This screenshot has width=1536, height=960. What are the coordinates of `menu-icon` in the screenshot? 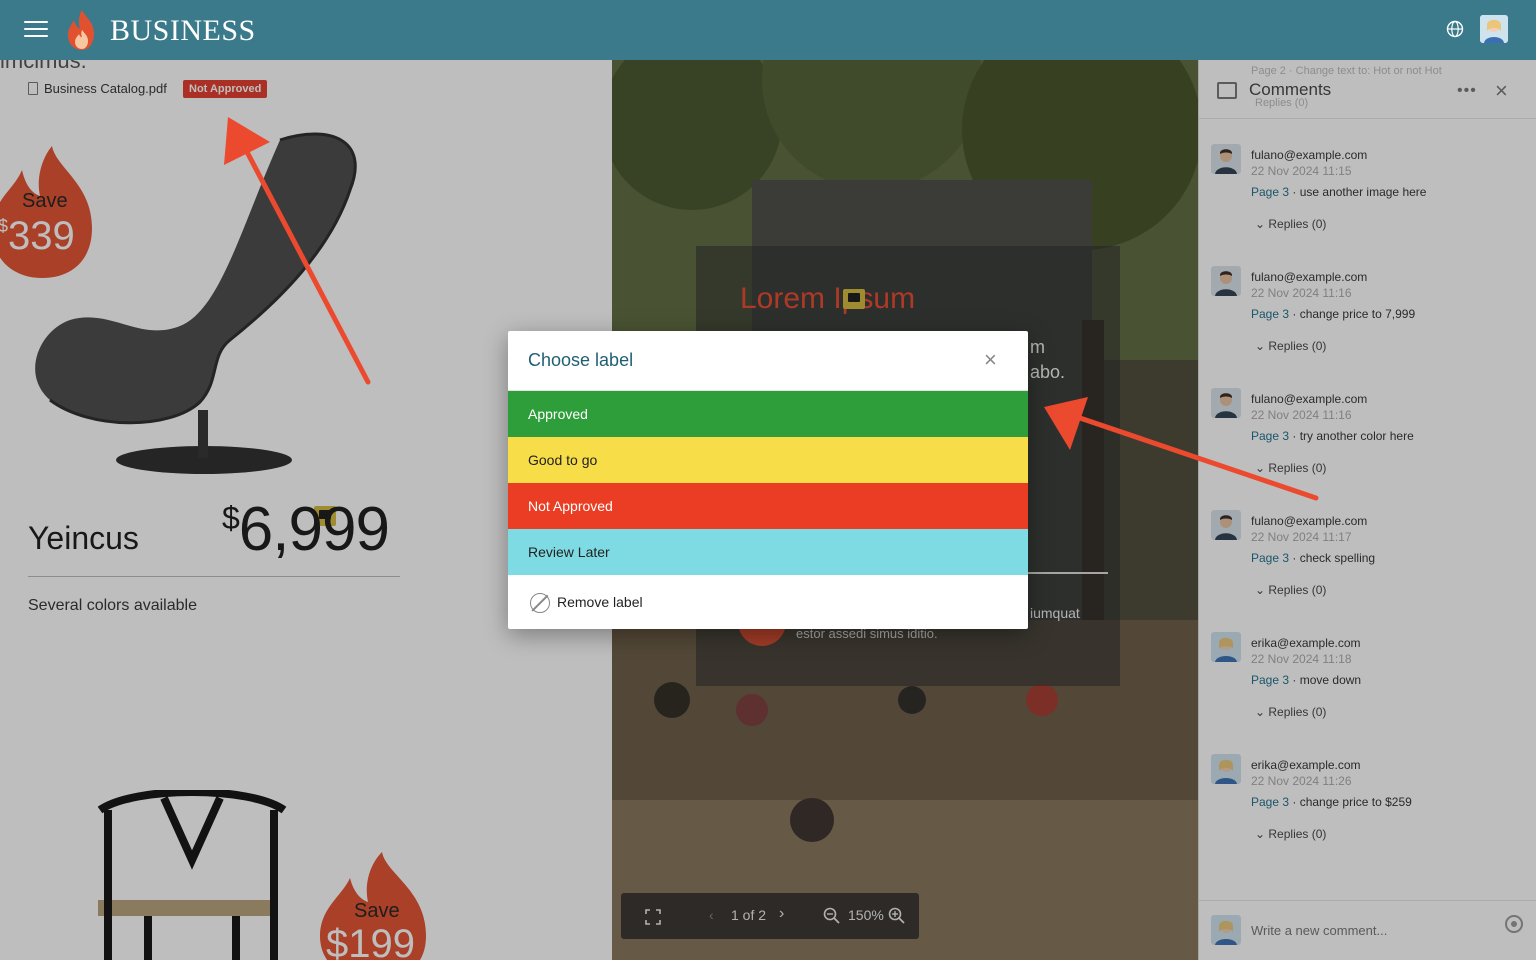 It's located at (36, 30).